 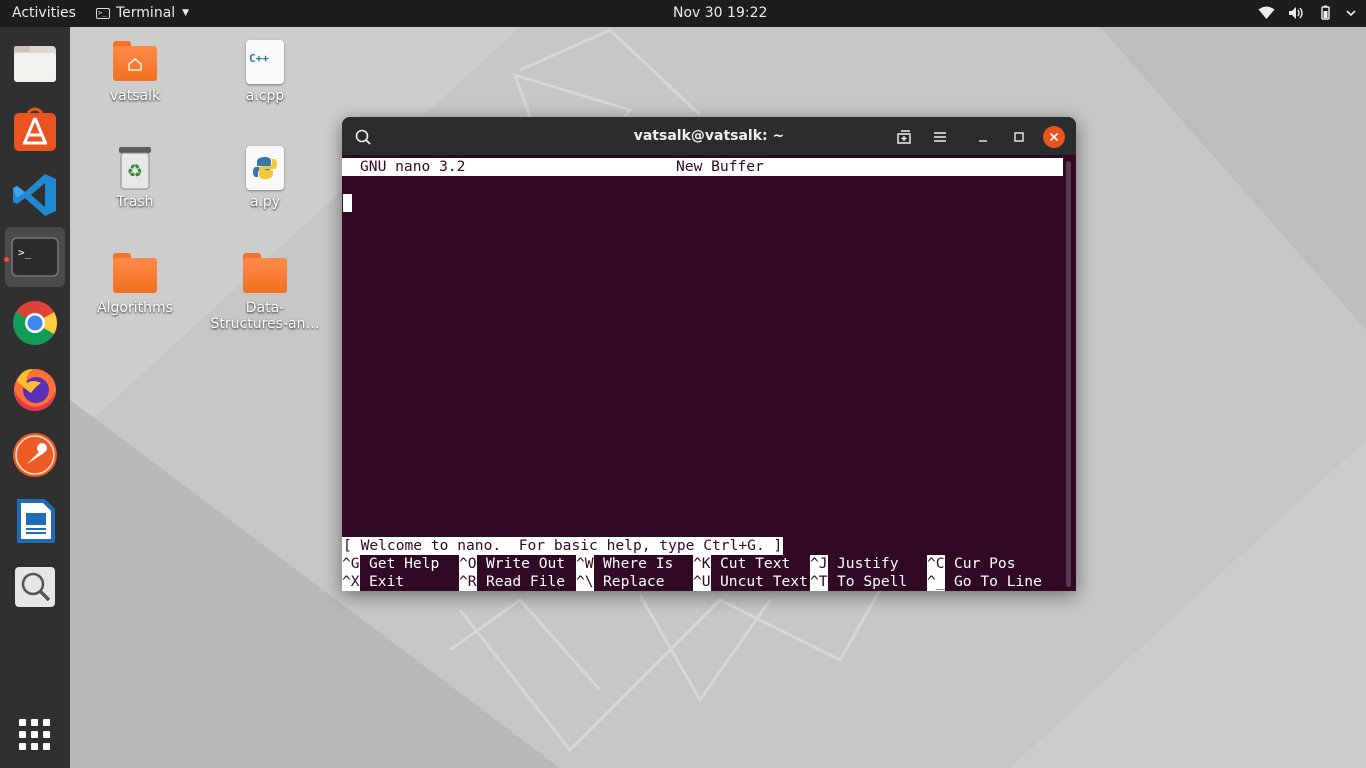 What do you see at coordinates (265, 202) in the screenshot?
I see `desktop-icon-label: a.py` at bounding box center [265, 202].